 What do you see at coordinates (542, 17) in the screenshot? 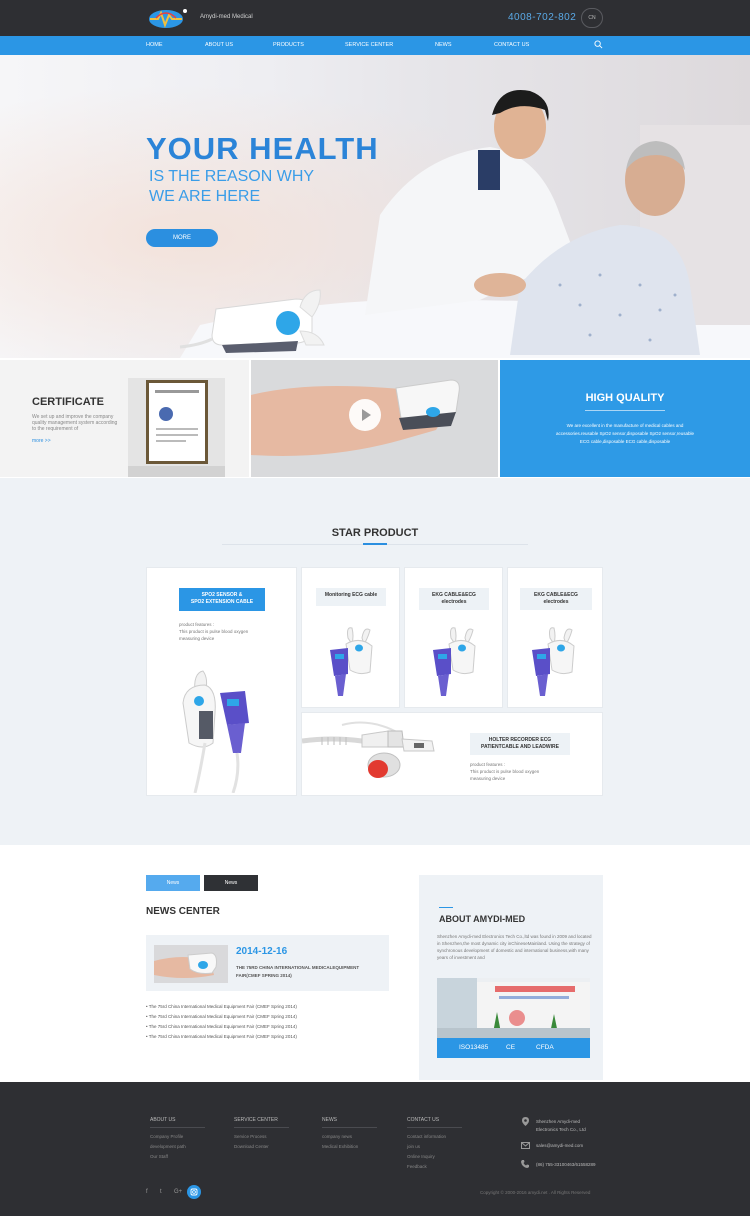
I see `phone-number: 4008-702-802` at bounding box center [542, 17].